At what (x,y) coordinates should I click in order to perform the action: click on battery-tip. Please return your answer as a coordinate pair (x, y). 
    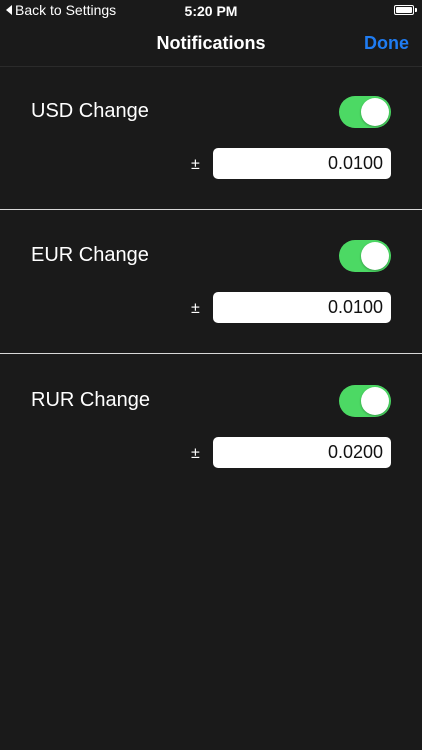
    Looking at the image, I should click on (416, 10).